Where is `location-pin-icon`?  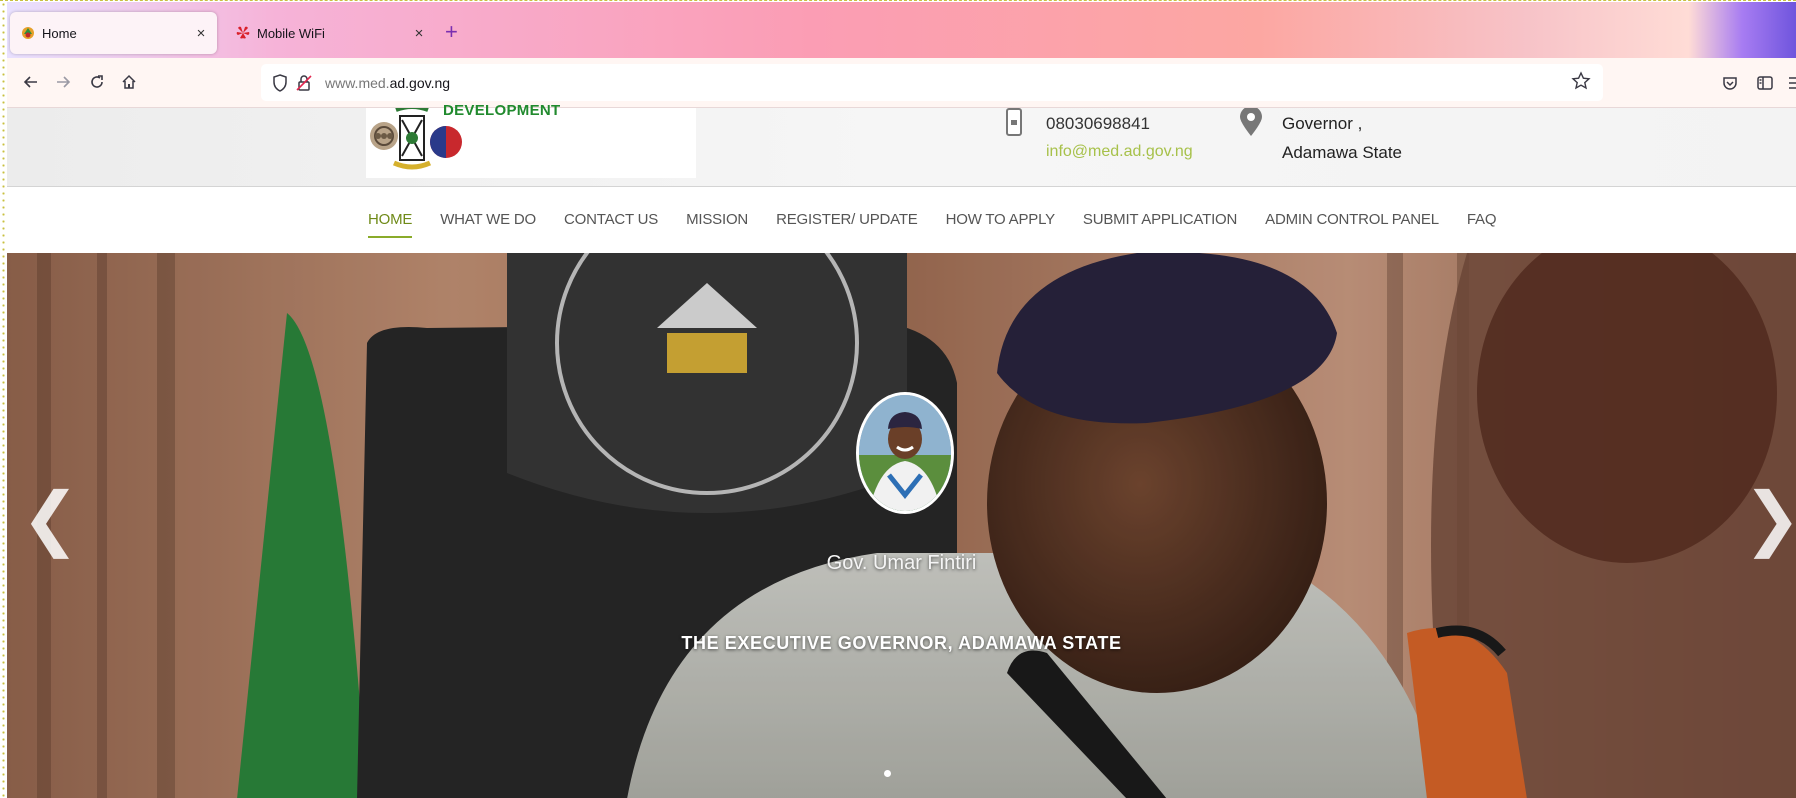 location-pin-icon is located at coordinates (1251, 124).